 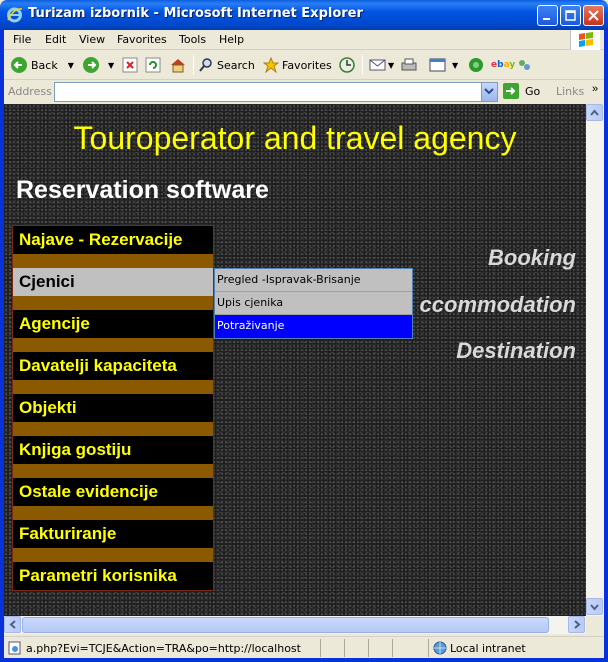 I want to click on submenu-item-pregled: Pregled -Ispravak-Brisanje, so click(x=313, y=280).